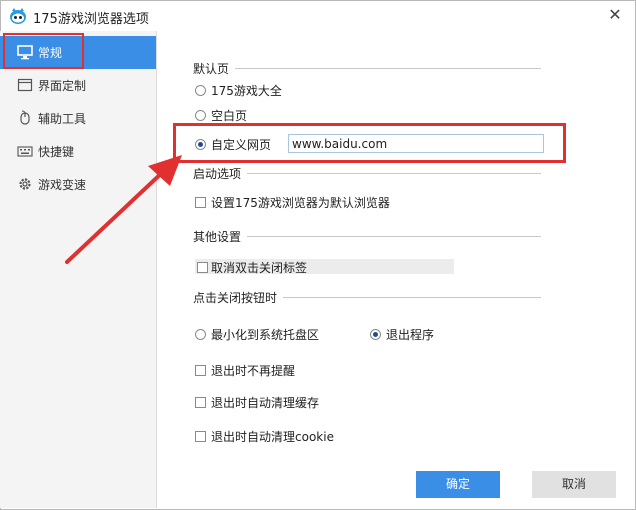 Image resolution: width=636 pixels, height=510 pixels. What do you see at coordinates (295, 115) in the screenshot?
I see `radio-option-blank-page: 空白页` at bounding box center [295, 115].